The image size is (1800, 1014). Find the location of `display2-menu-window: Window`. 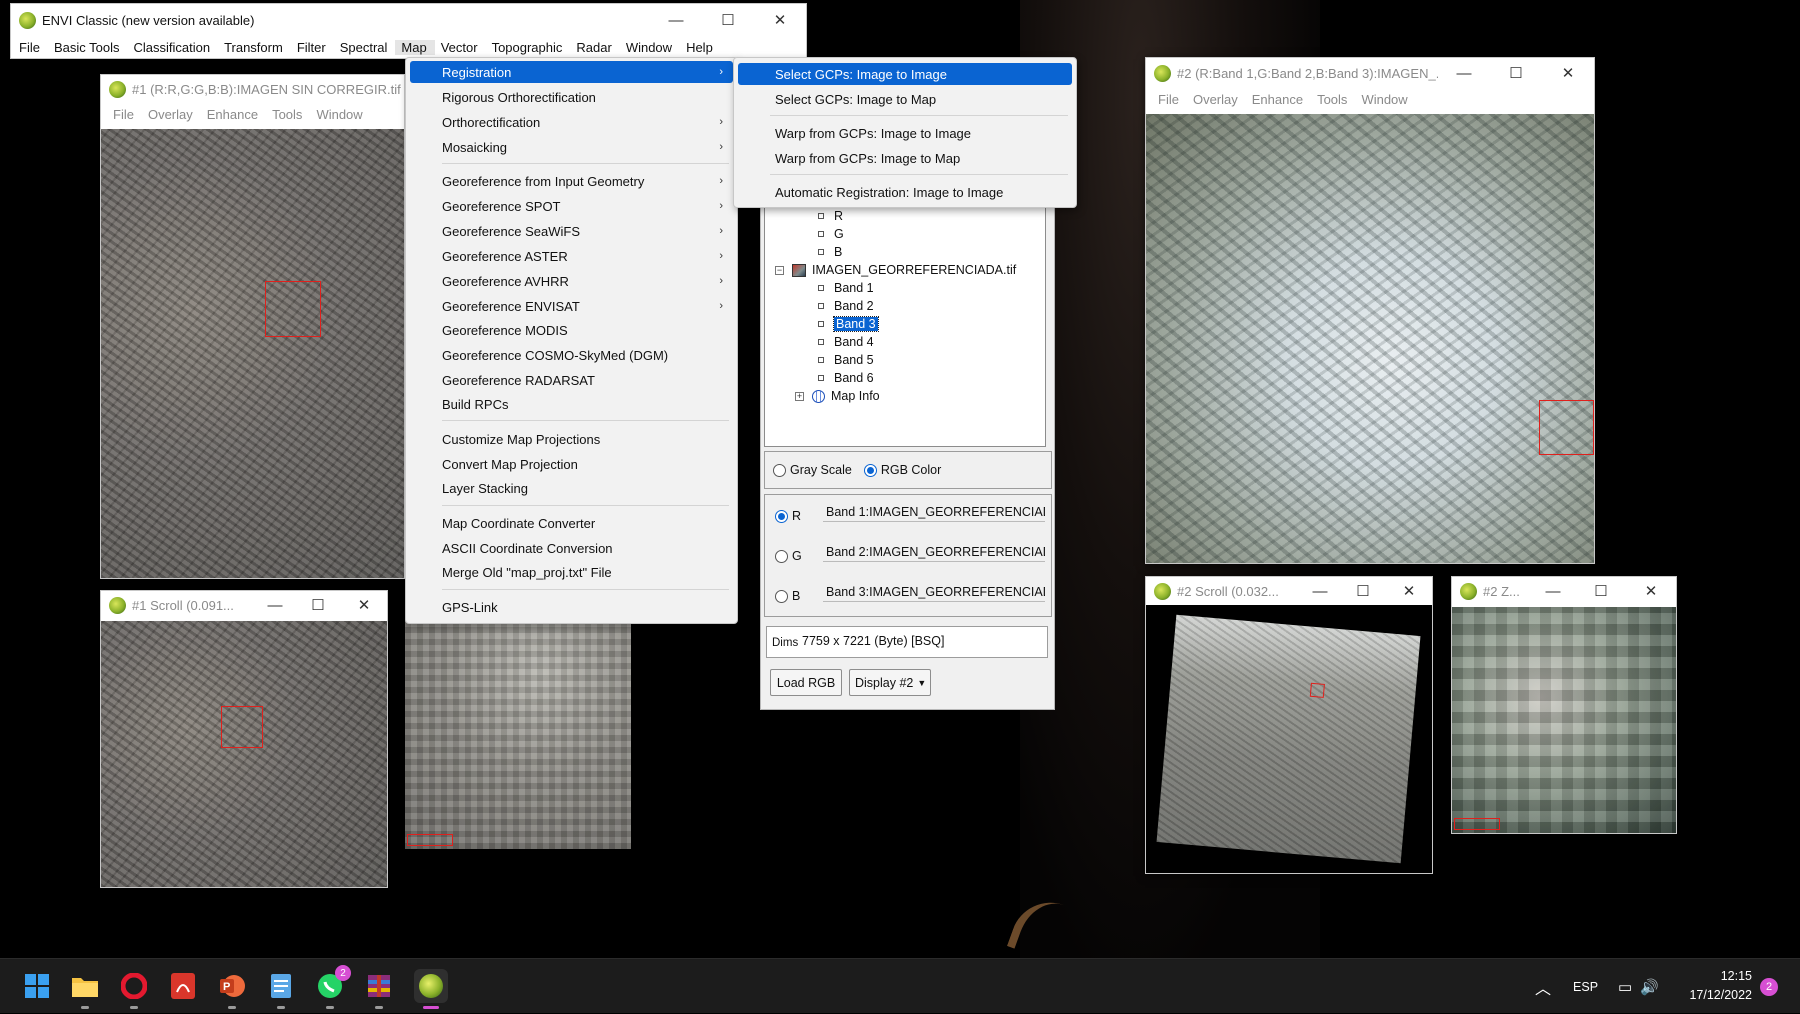

display2-menu-window: Window is located at coordinates (1385, 99).